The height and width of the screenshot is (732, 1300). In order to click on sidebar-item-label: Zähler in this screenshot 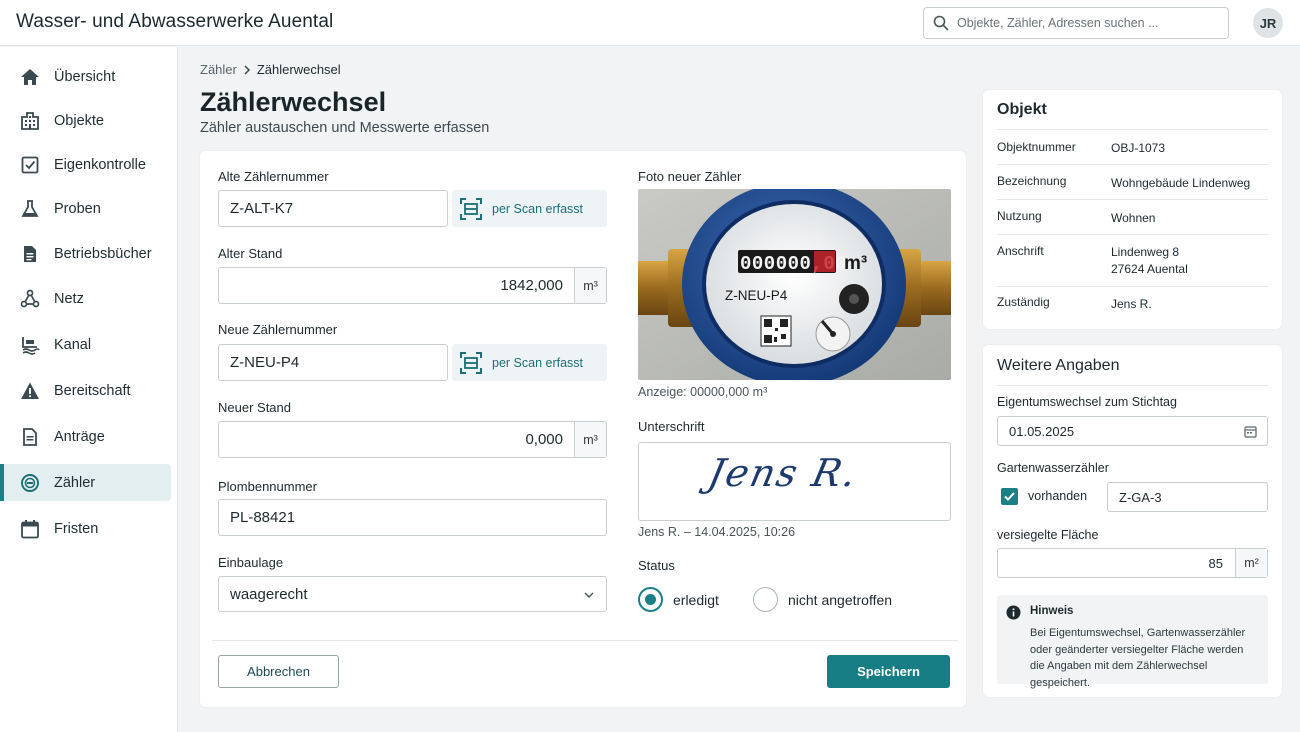, I will do `click(75, 482)`.